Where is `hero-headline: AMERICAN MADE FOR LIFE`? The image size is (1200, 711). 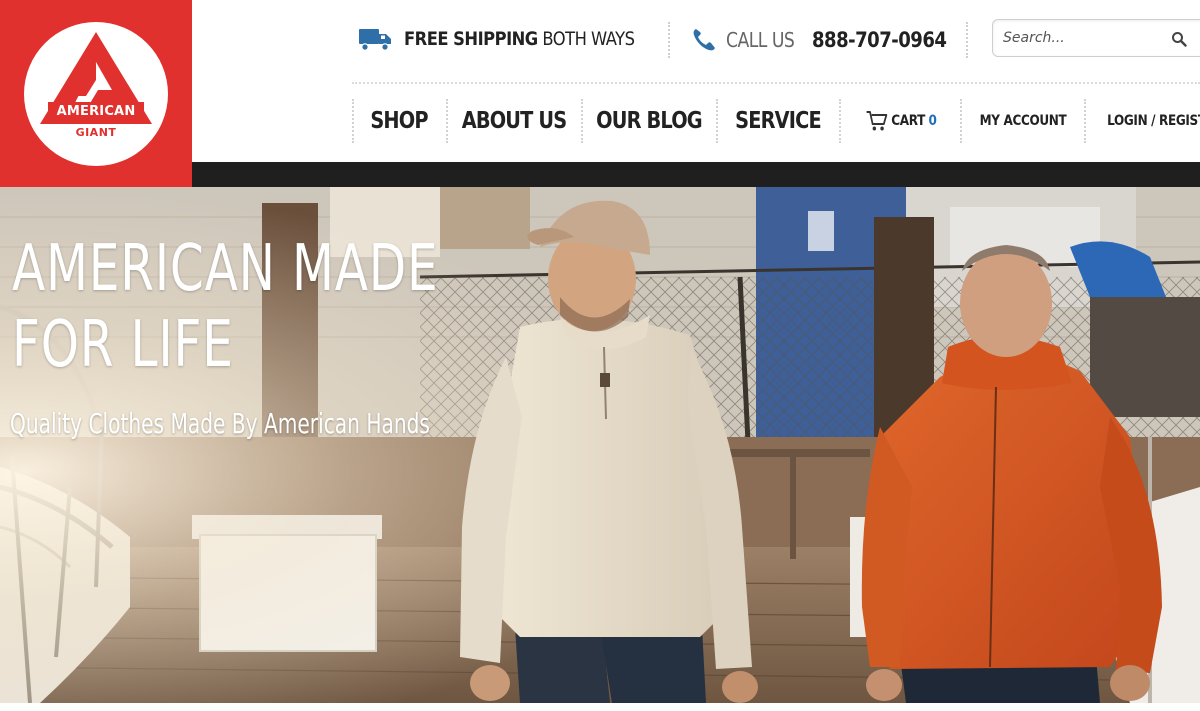 hero-headline: AMERICAN MADE FOR LIFE is located at coordinates (225, 307).